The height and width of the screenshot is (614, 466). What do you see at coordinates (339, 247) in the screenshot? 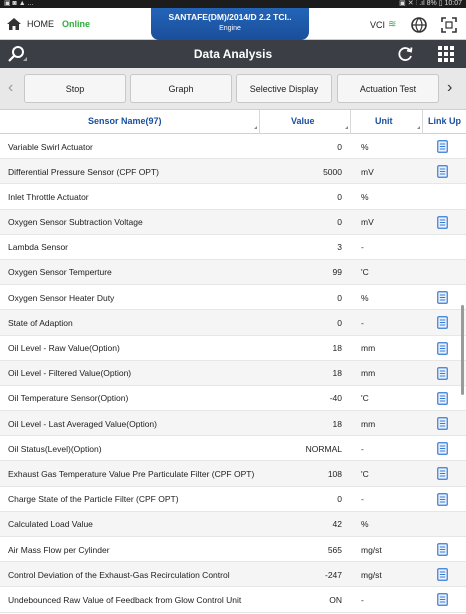
I see `sensor-value-cell: 3` at bounding box center [339, 247].